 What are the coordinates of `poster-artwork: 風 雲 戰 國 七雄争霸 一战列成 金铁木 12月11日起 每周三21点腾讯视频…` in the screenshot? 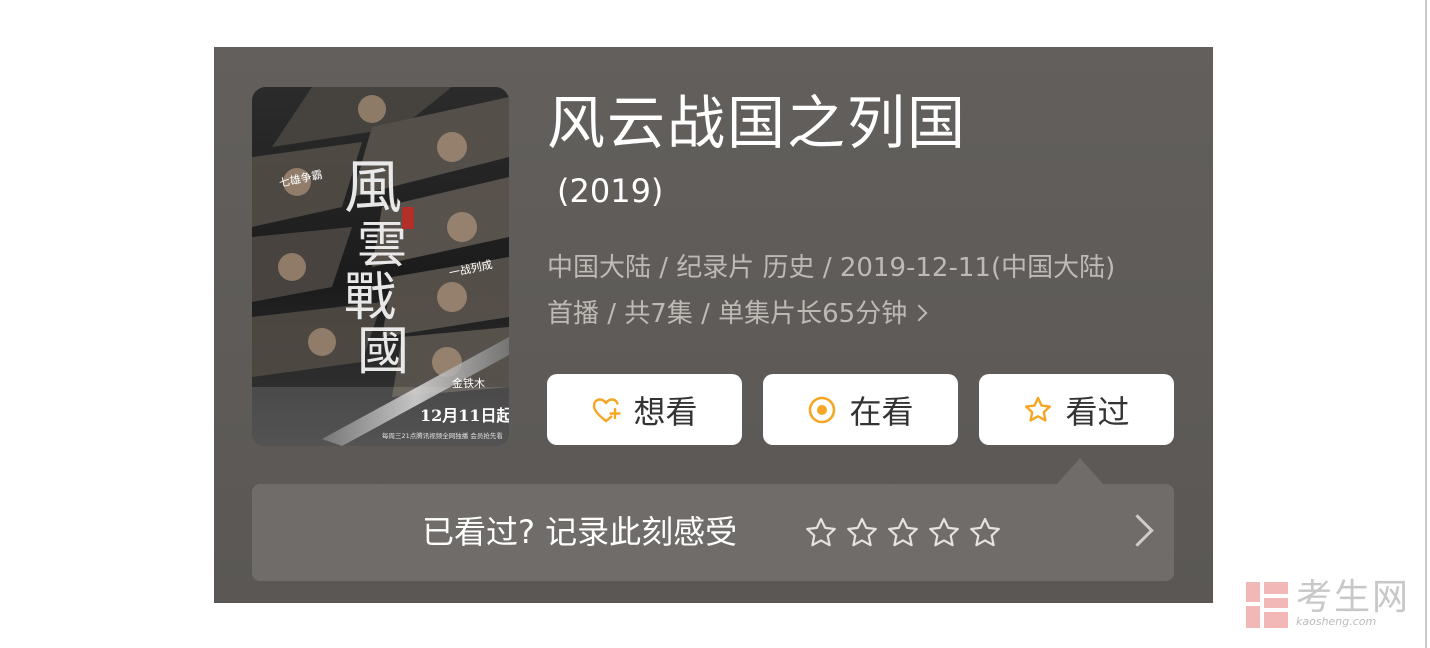 It's located at (380, 266).